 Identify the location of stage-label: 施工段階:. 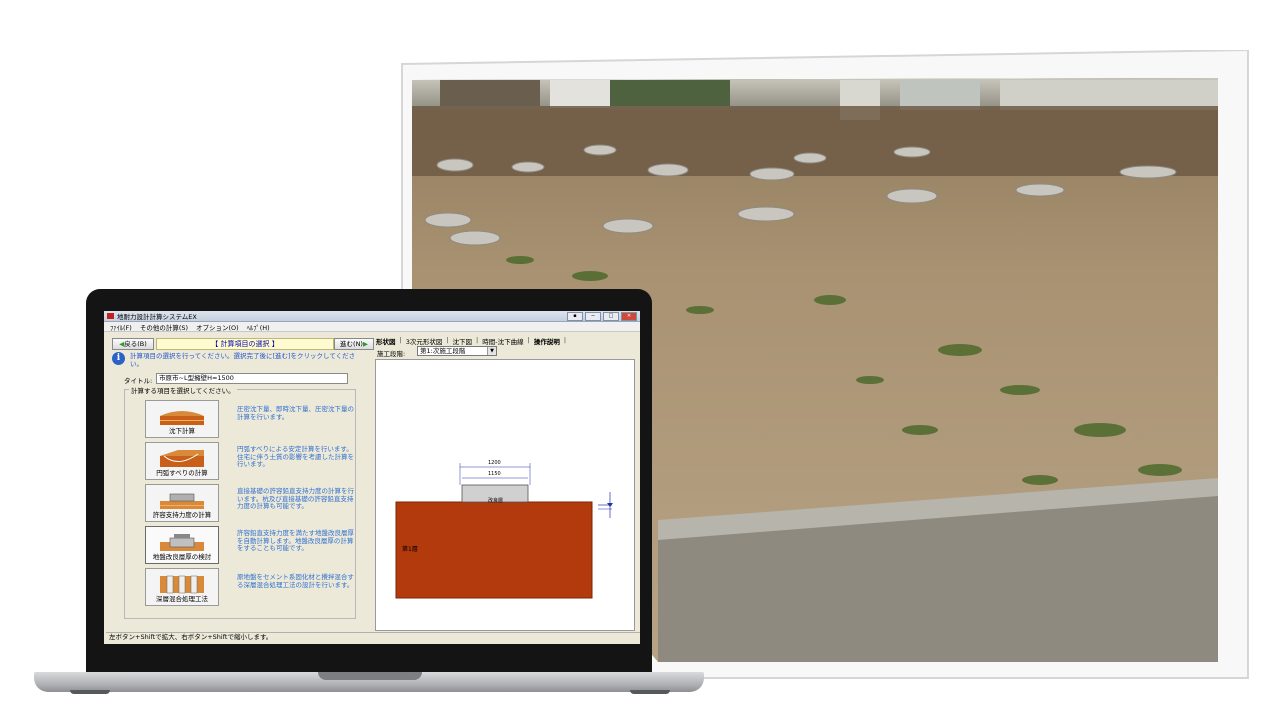
(391, 354).